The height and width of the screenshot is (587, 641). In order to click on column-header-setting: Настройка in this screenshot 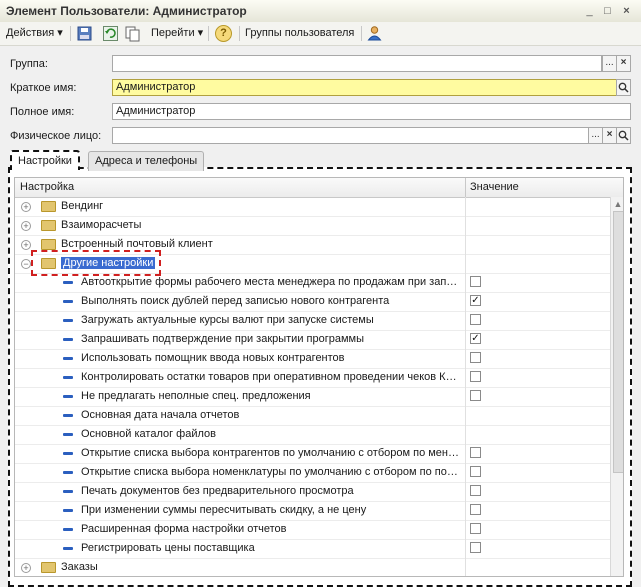, I will do `click(47, 187)`.